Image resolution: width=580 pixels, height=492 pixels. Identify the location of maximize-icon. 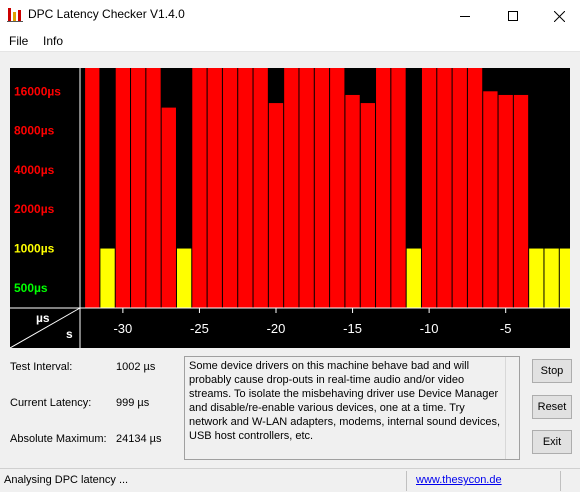
(513, 16).